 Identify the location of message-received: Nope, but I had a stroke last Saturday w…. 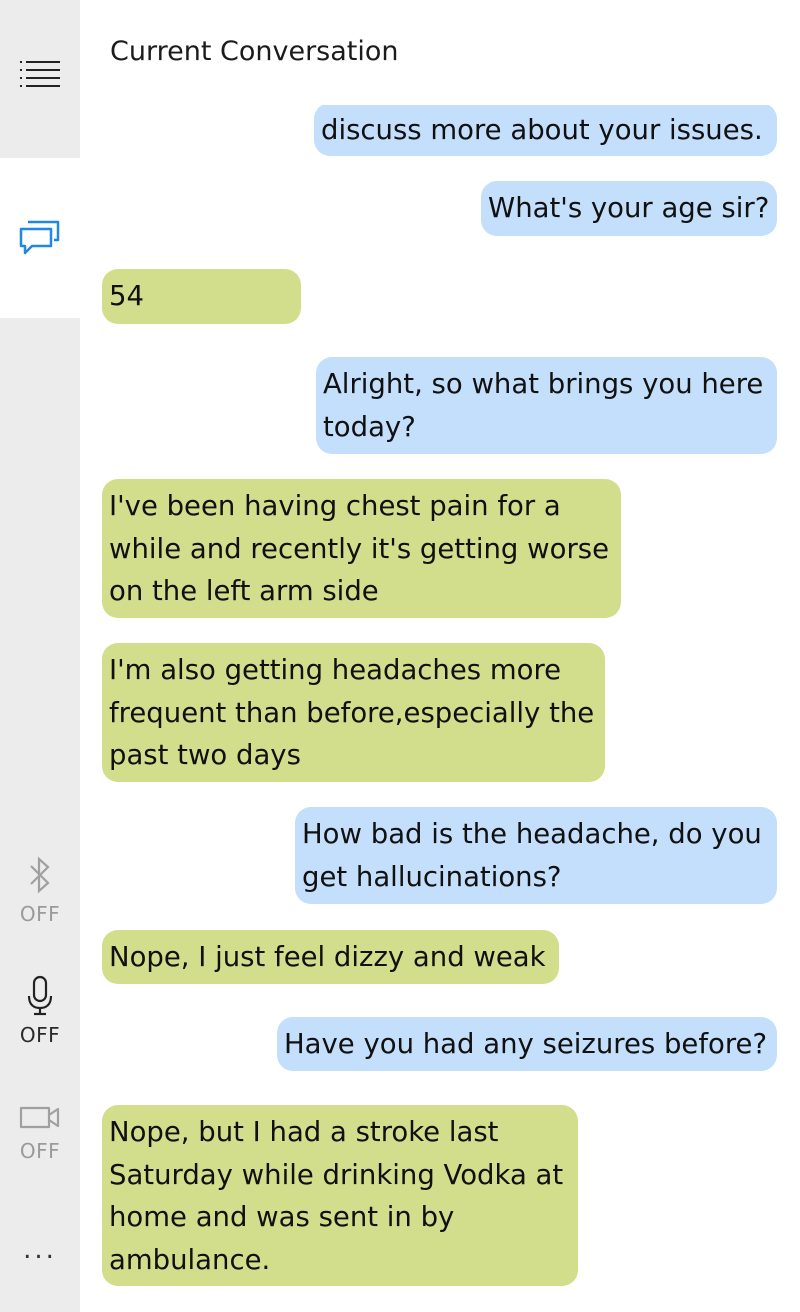
(340, 1195).